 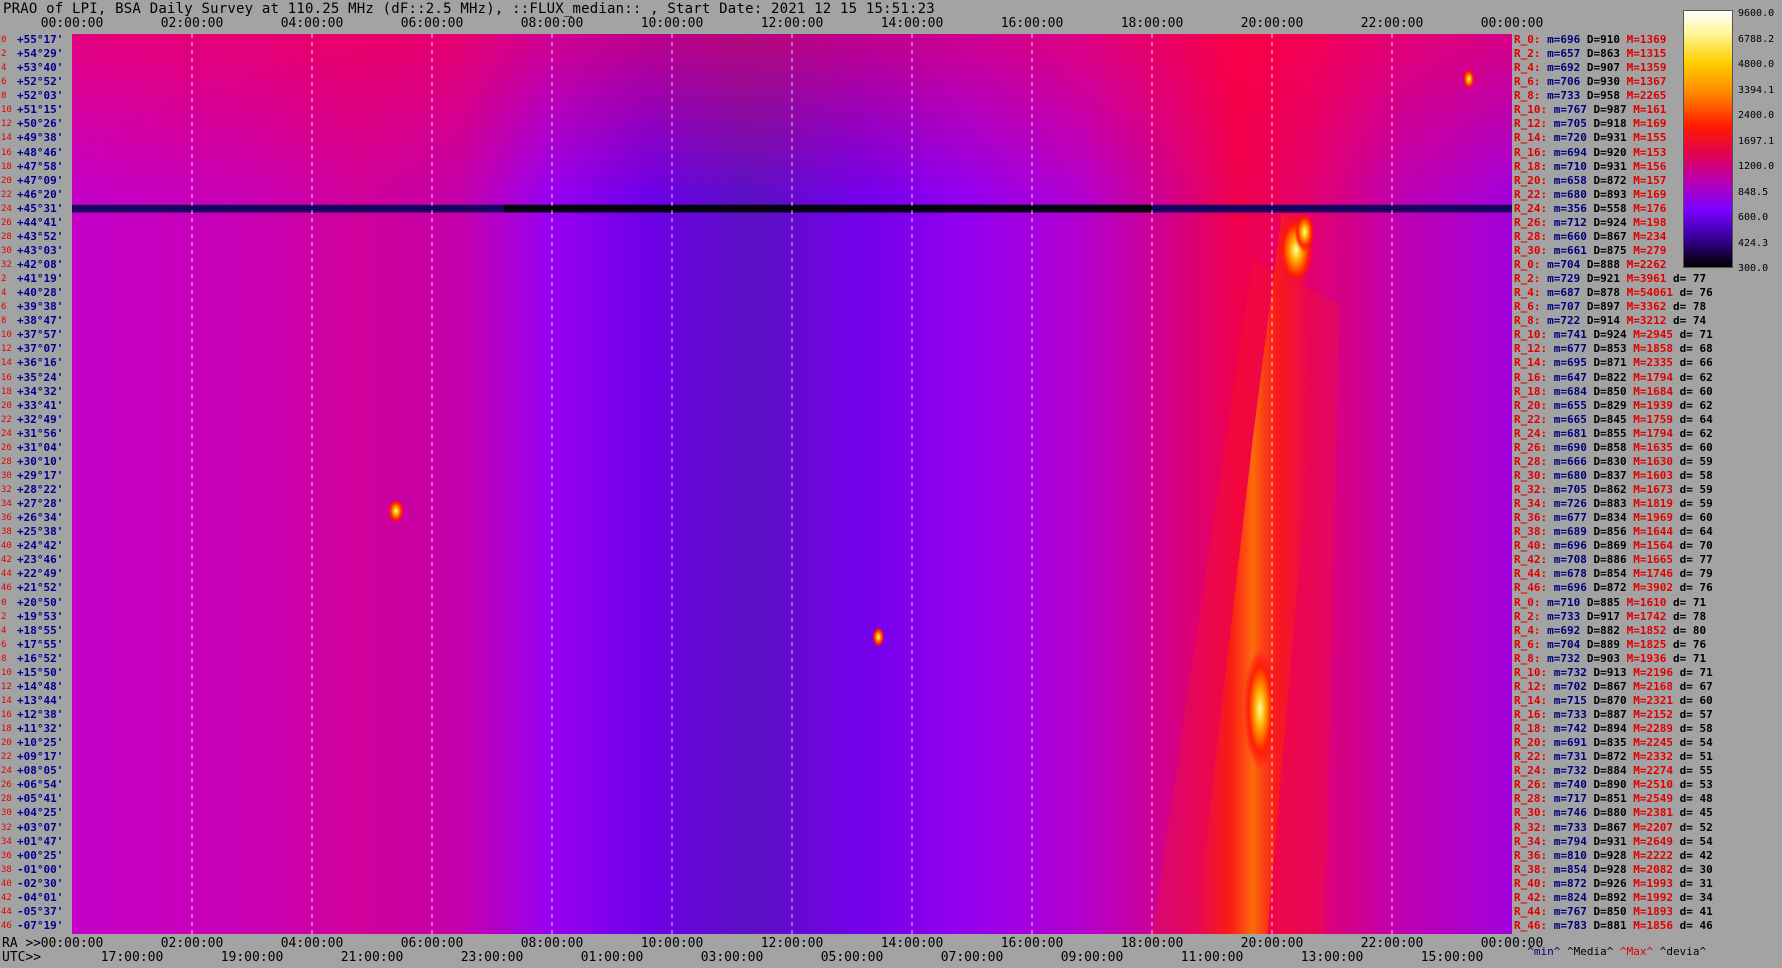 I want to click on declination-row: 32 +42°08', so click(x=36, y=265).